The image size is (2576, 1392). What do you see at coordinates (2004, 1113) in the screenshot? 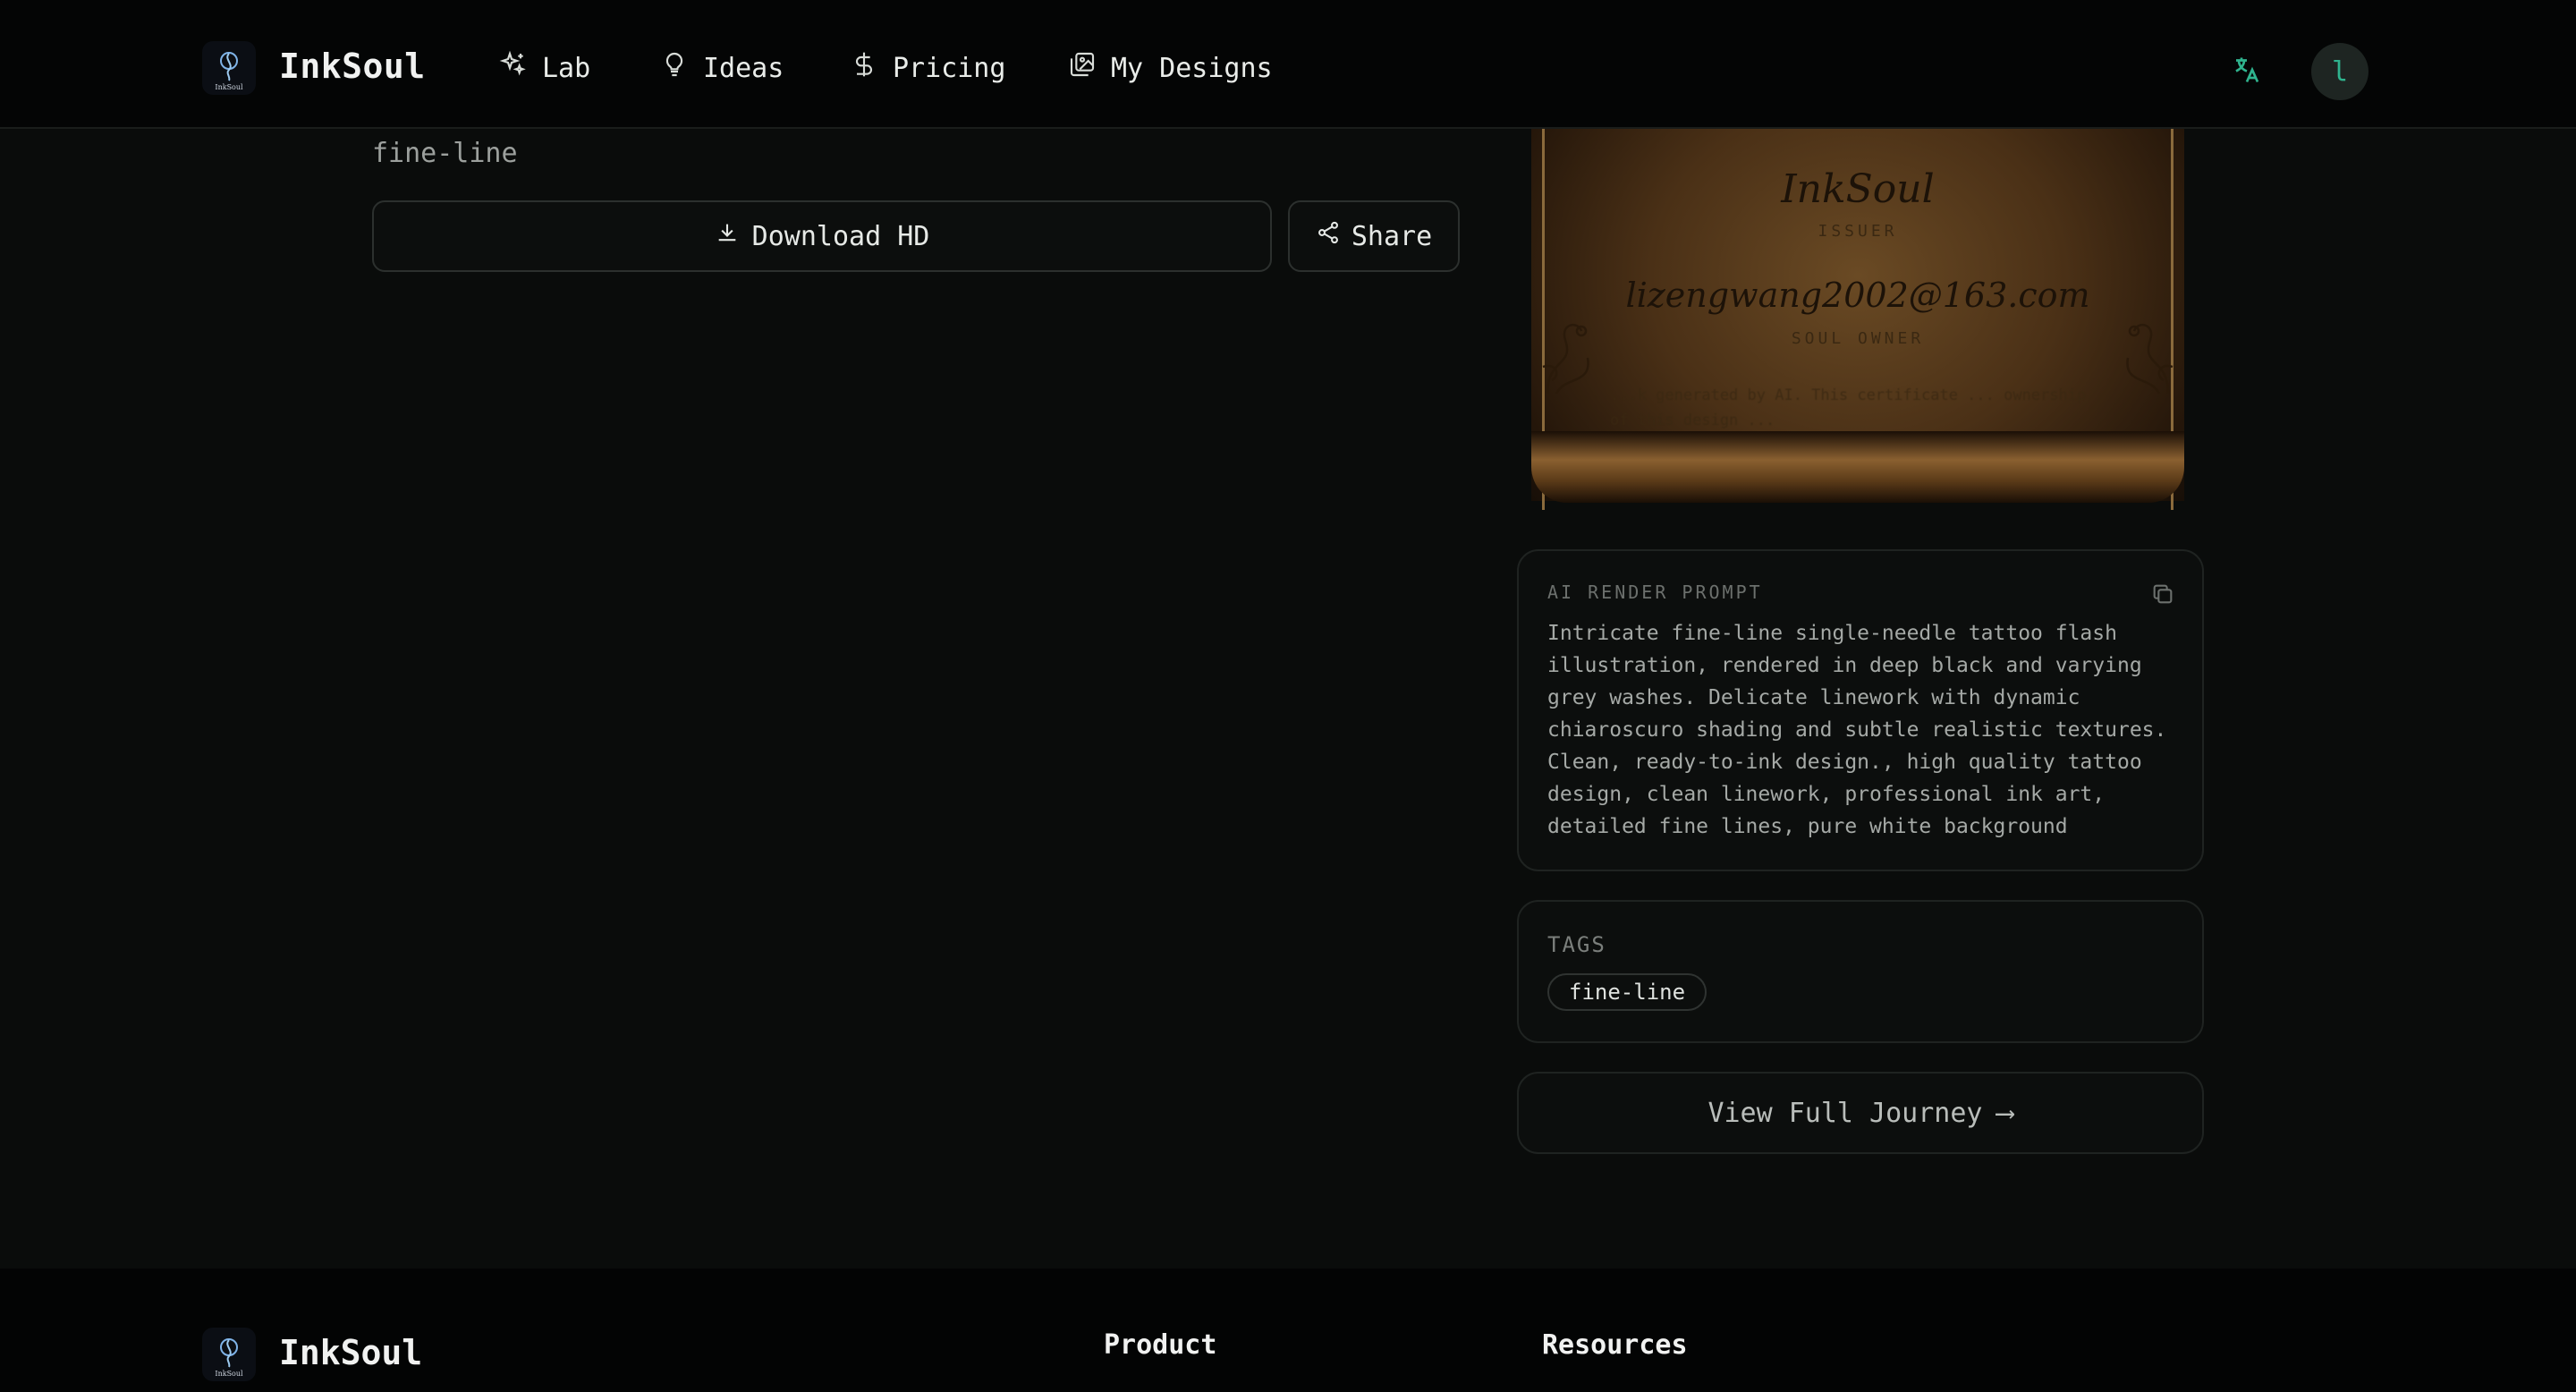
I see `arrow-right-icon: ⟶` at bounding box center [2004, 1113].